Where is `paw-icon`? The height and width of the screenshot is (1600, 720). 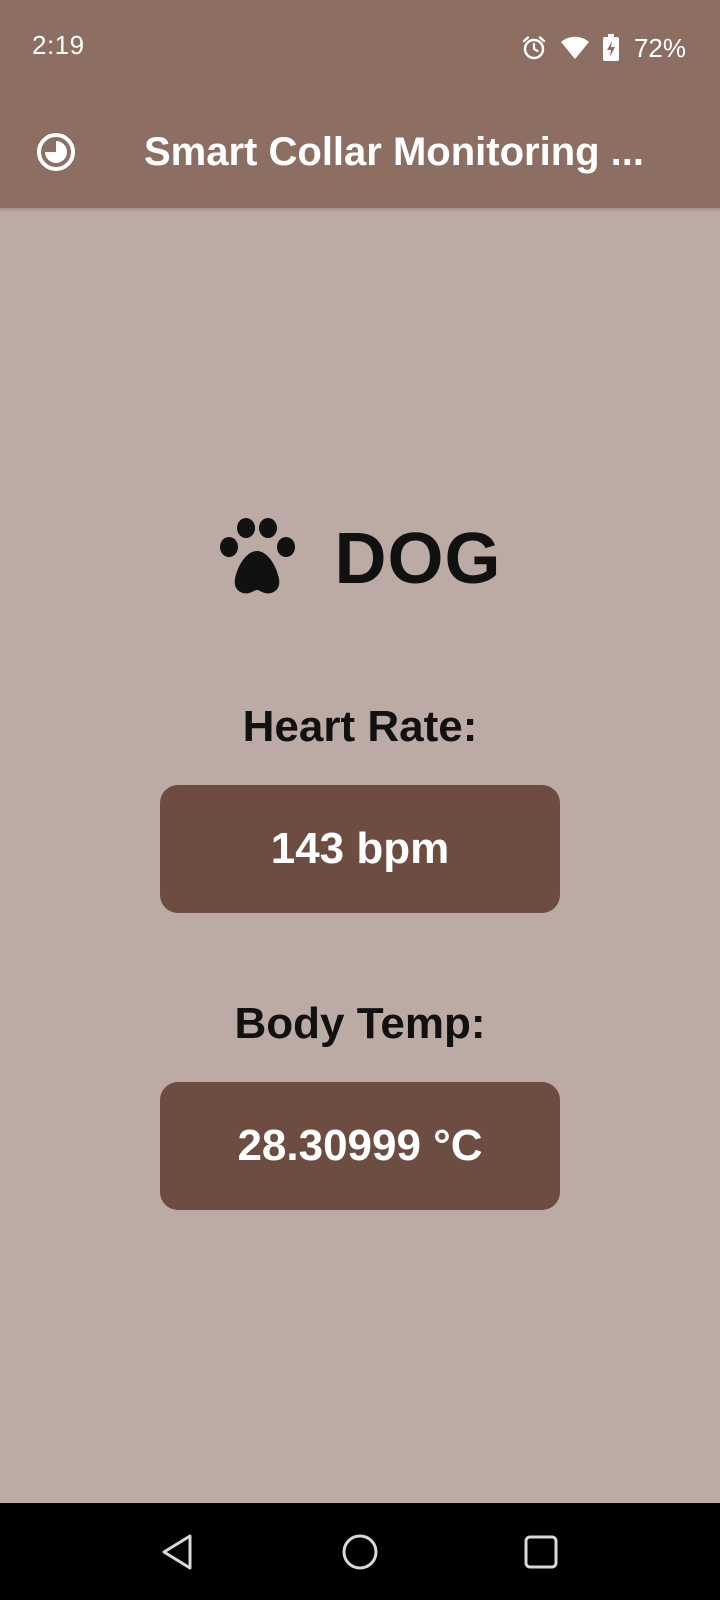
paw-icon is located at coordinates (262, 559).